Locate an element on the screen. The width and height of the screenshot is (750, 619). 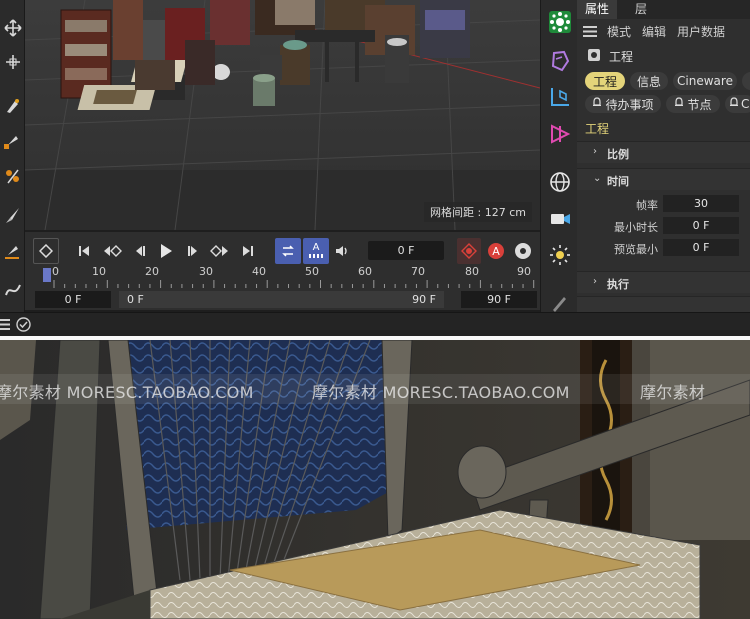
group-execute: › 执行 is located at coordinates (663, 282).